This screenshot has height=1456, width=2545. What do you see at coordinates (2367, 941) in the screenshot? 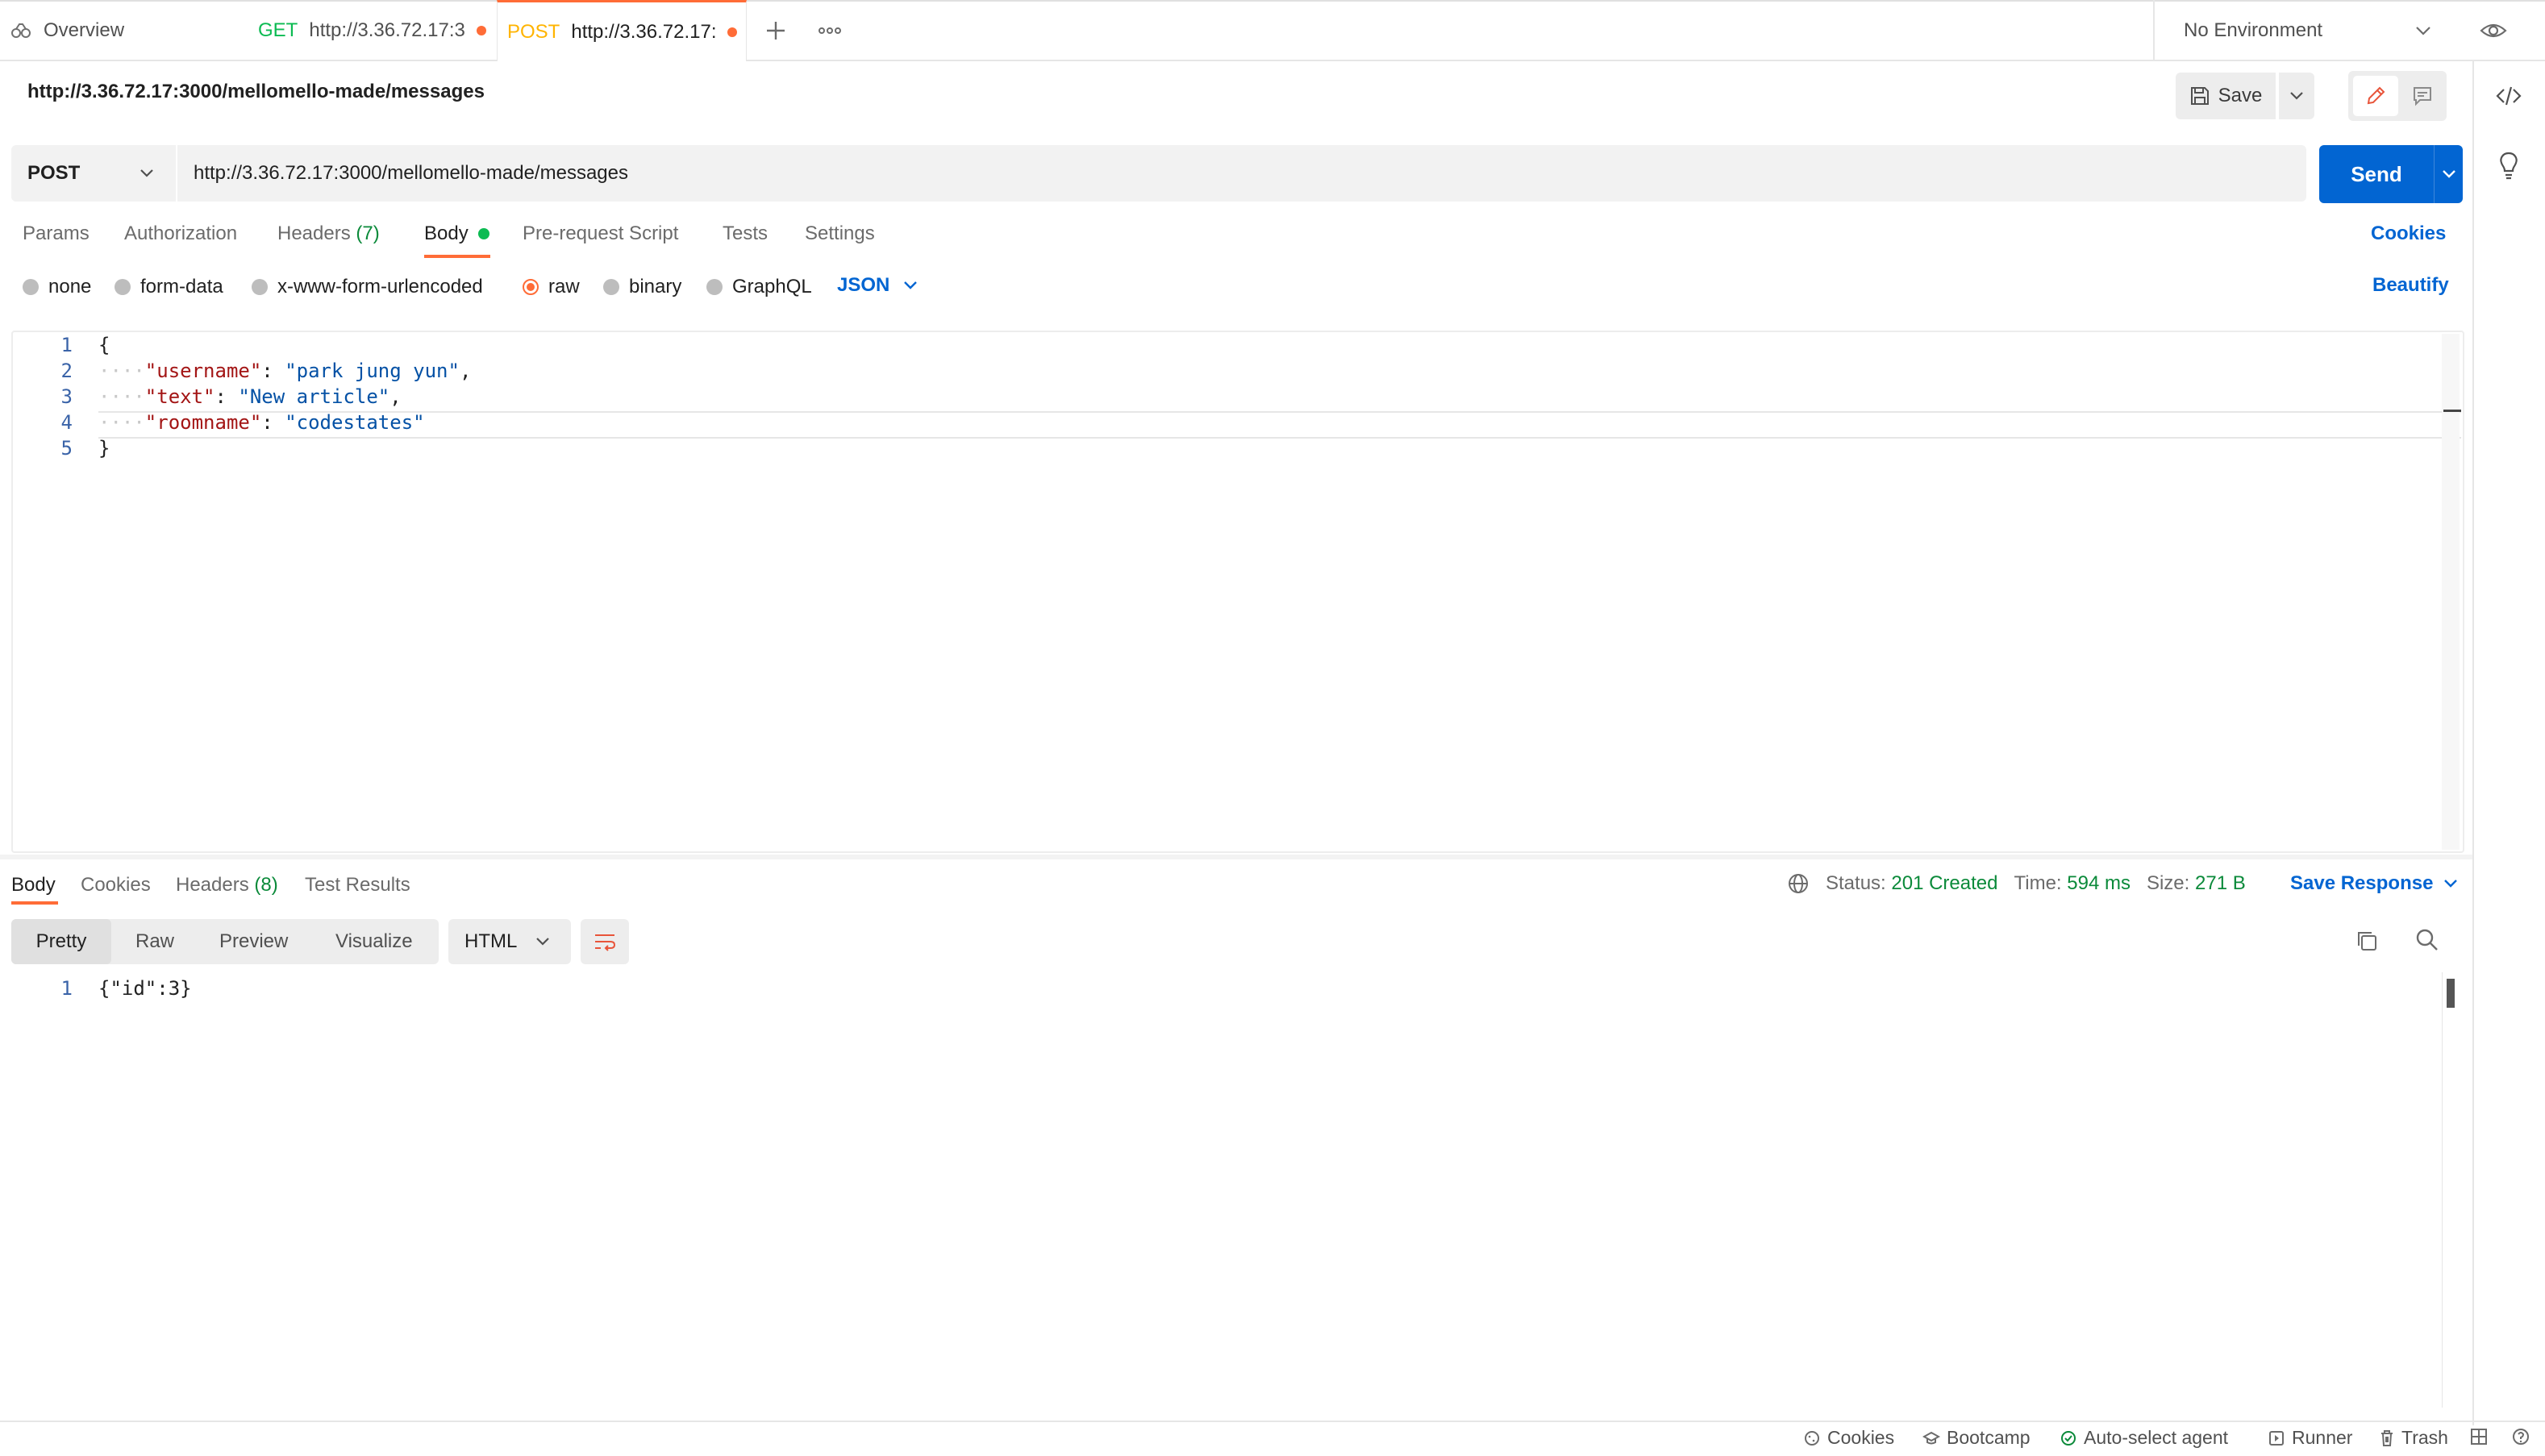
I see `copy-icon` at bounding box center [2367, 941].